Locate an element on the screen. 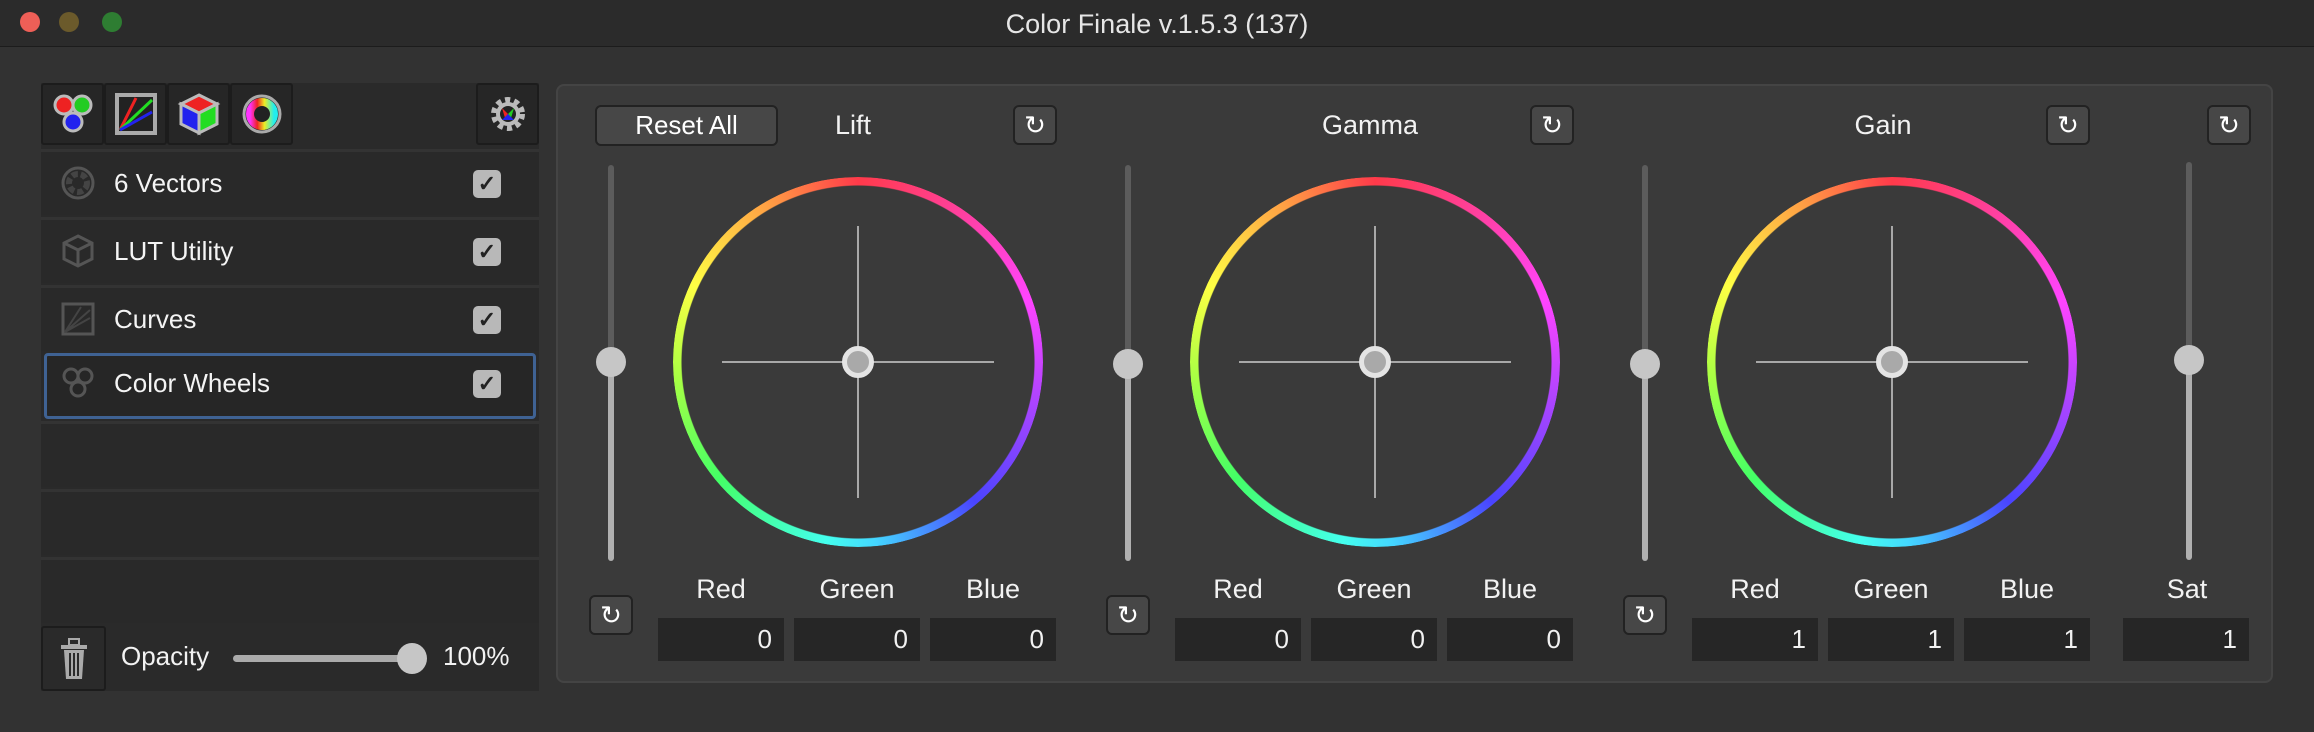  gain-luma-thumb is located at coordinates (1645, 364).